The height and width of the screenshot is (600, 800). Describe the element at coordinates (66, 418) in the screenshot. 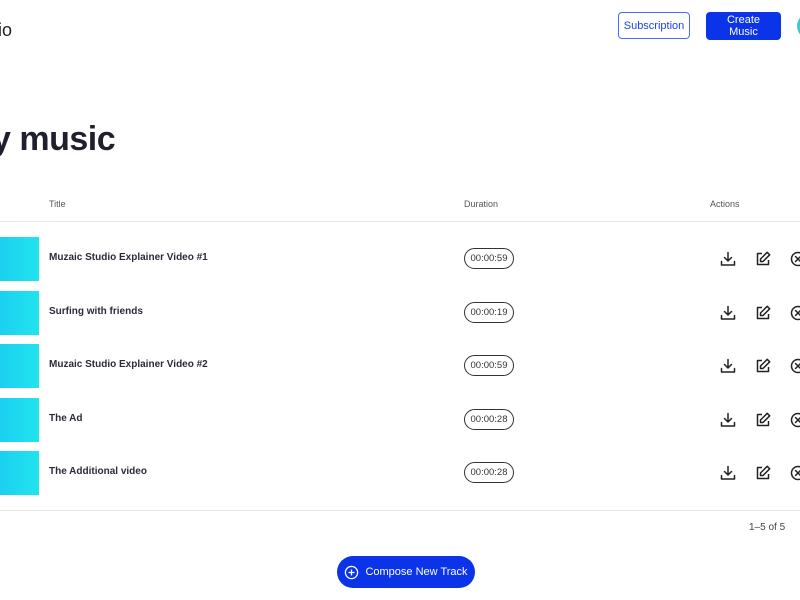

I see `track-title: The Ad` at that location.